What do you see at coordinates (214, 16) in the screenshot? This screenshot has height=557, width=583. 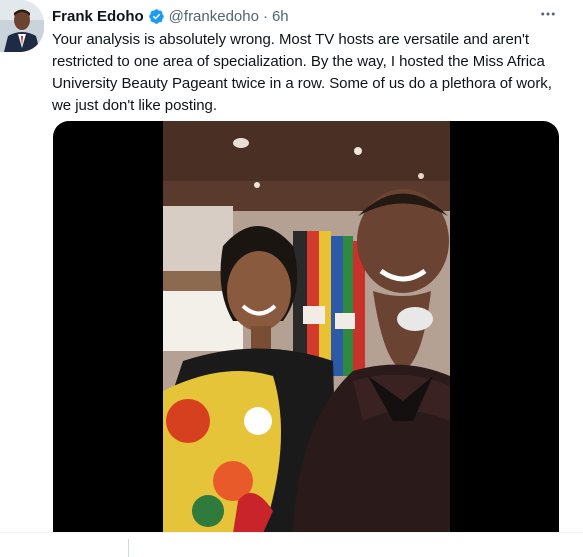 I see `author-handle: @frankedoho` at bounding box center [214, 16].